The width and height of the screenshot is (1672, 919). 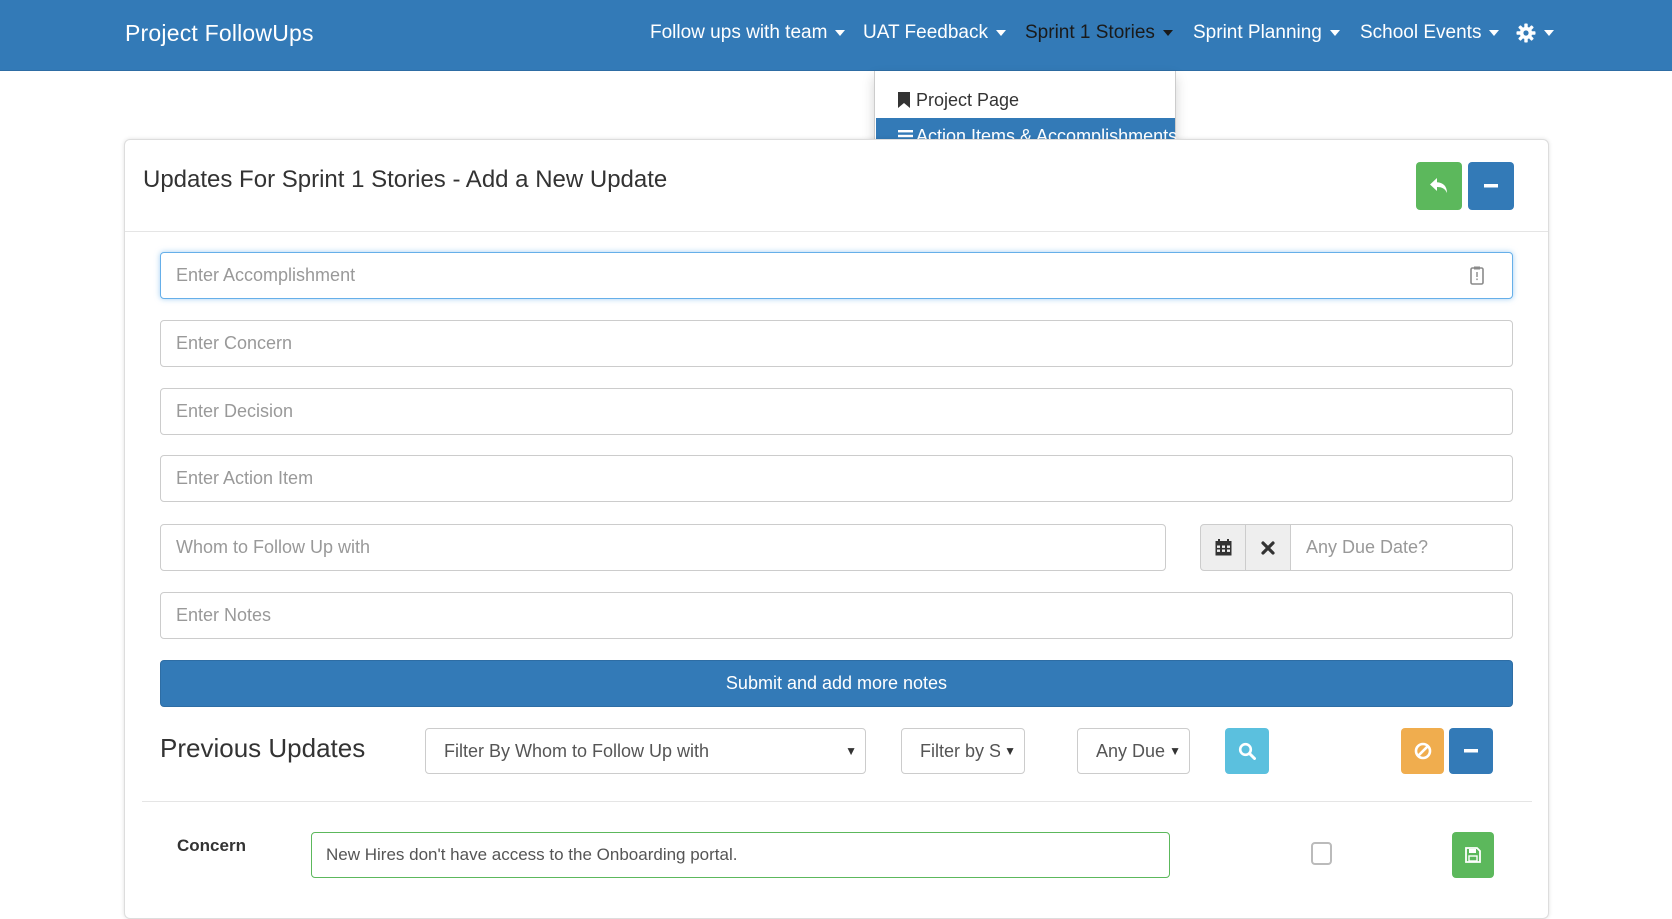 I want to click on calendar-icon, so click(x=1223, y=547).